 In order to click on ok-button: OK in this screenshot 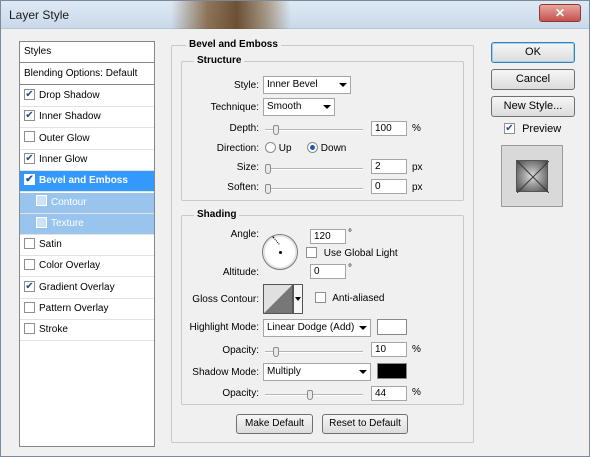, I will do `click(533, 52)`.